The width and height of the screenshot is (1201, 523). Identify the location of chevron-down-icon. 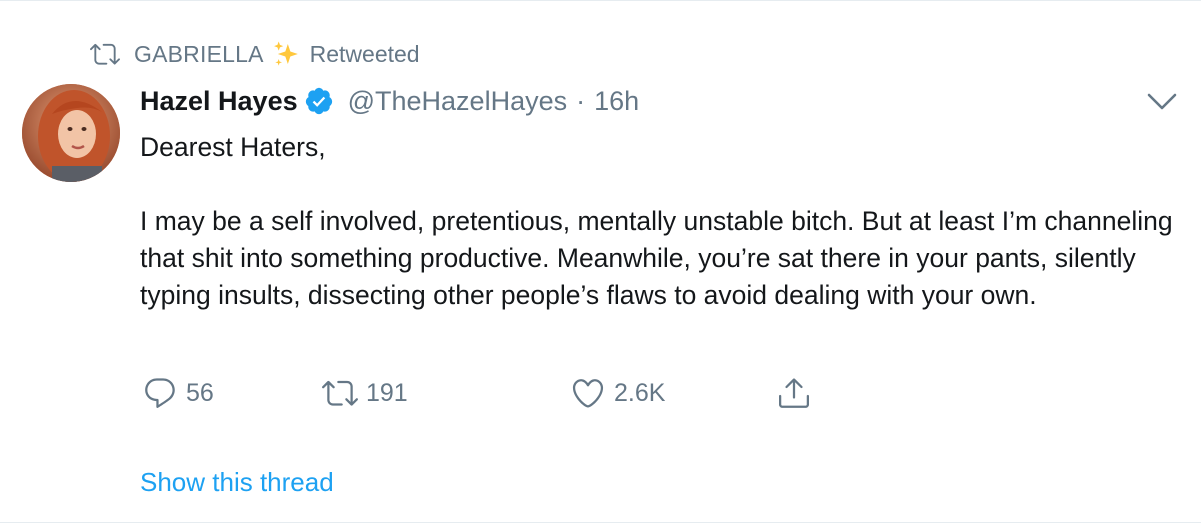
(1162, 102).